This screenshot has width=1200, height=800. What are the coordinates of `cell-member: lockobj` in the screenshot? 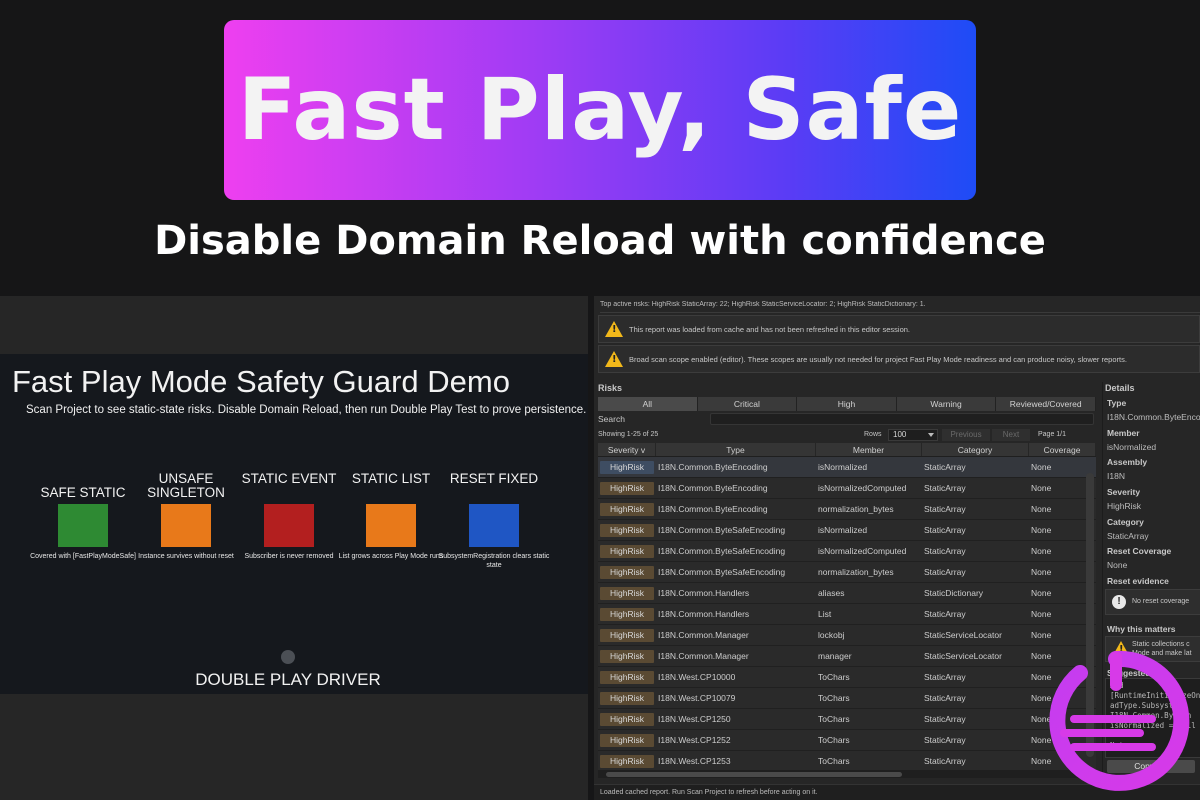 It's located at (831, 635).